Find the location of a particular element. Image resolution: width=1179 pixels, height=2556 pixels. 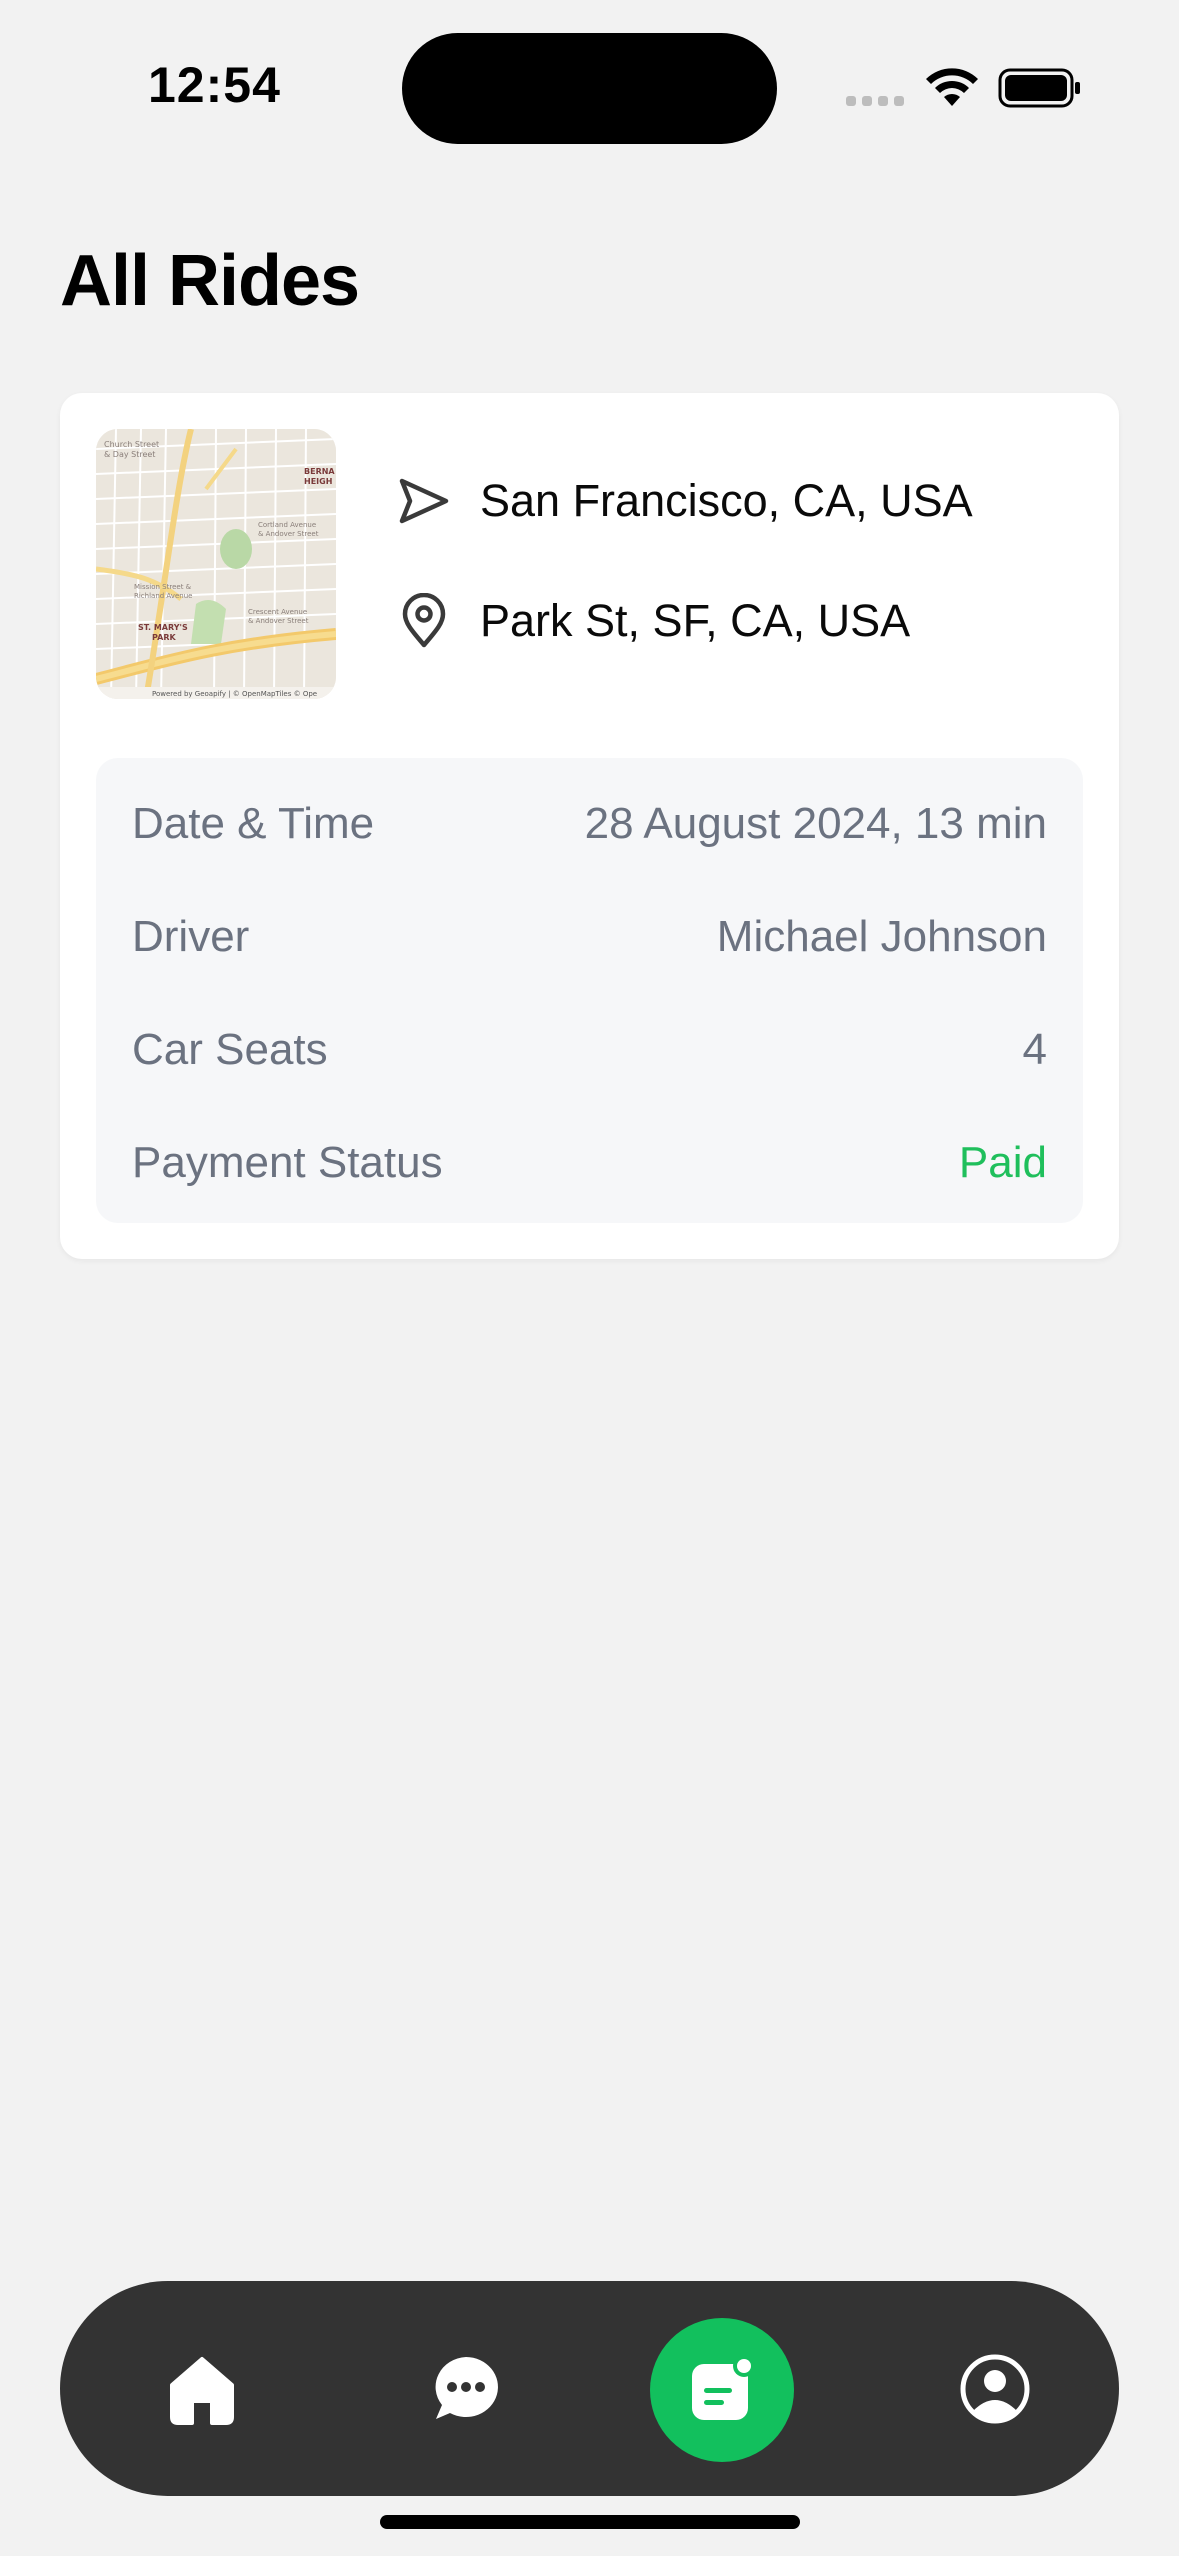

pickup-location: San Francisco, CA, USA is located at coordinates (684, 501).